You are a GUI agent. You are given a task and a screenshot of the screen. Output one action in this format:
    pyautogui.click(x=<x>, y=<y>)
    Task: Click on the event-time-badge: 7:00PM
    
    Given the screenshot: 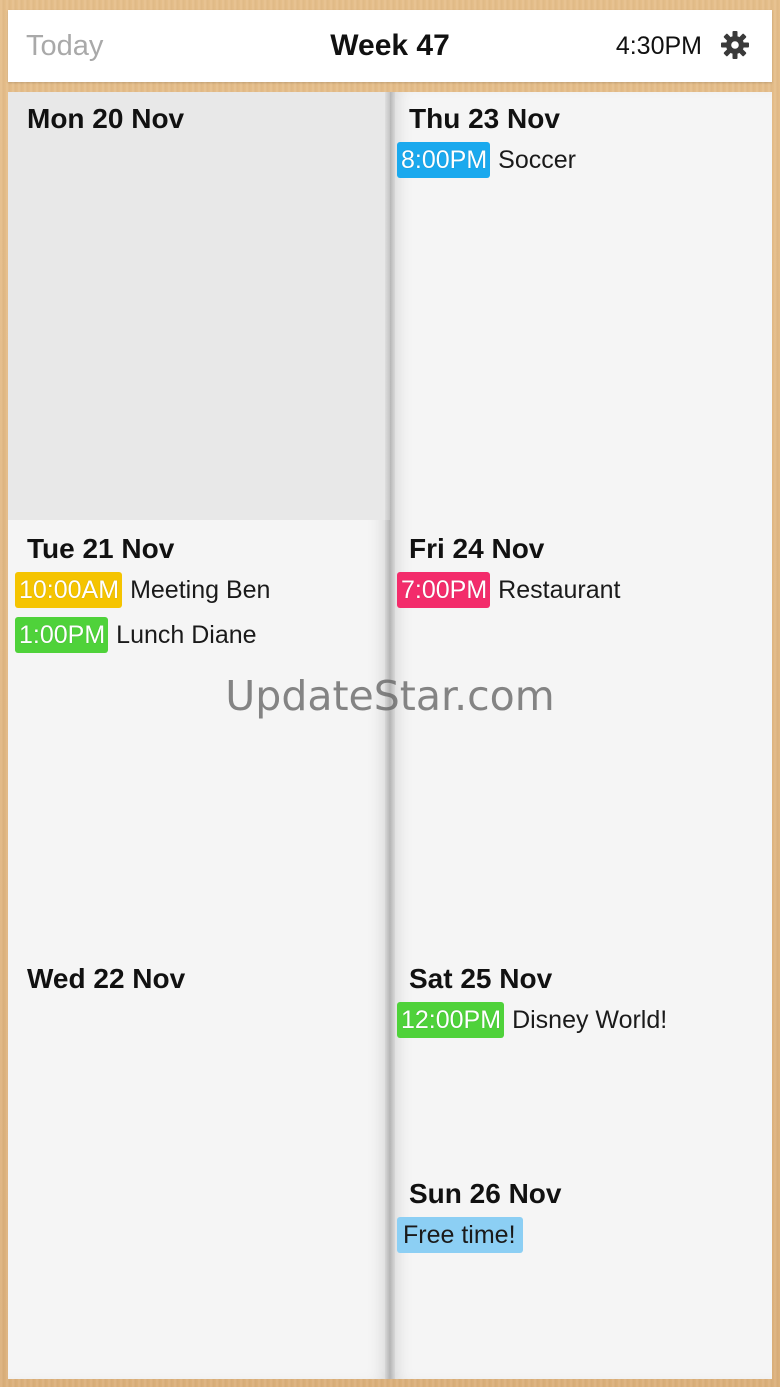 What is the action you would take?
    pyautogui.click(x=444, y=590)
    